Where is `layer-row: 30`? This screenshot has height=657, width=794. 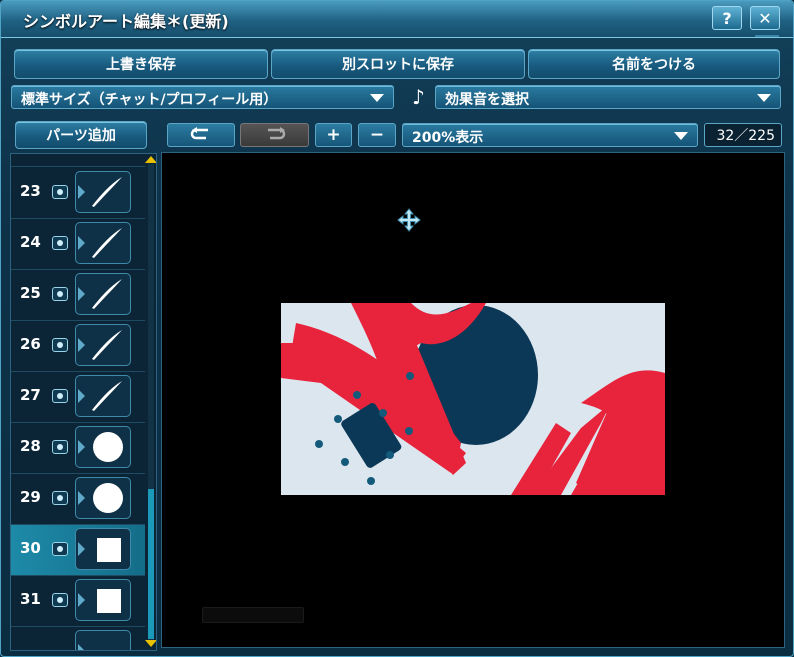
layer-row: 30 is located at coordinates (78, 550).